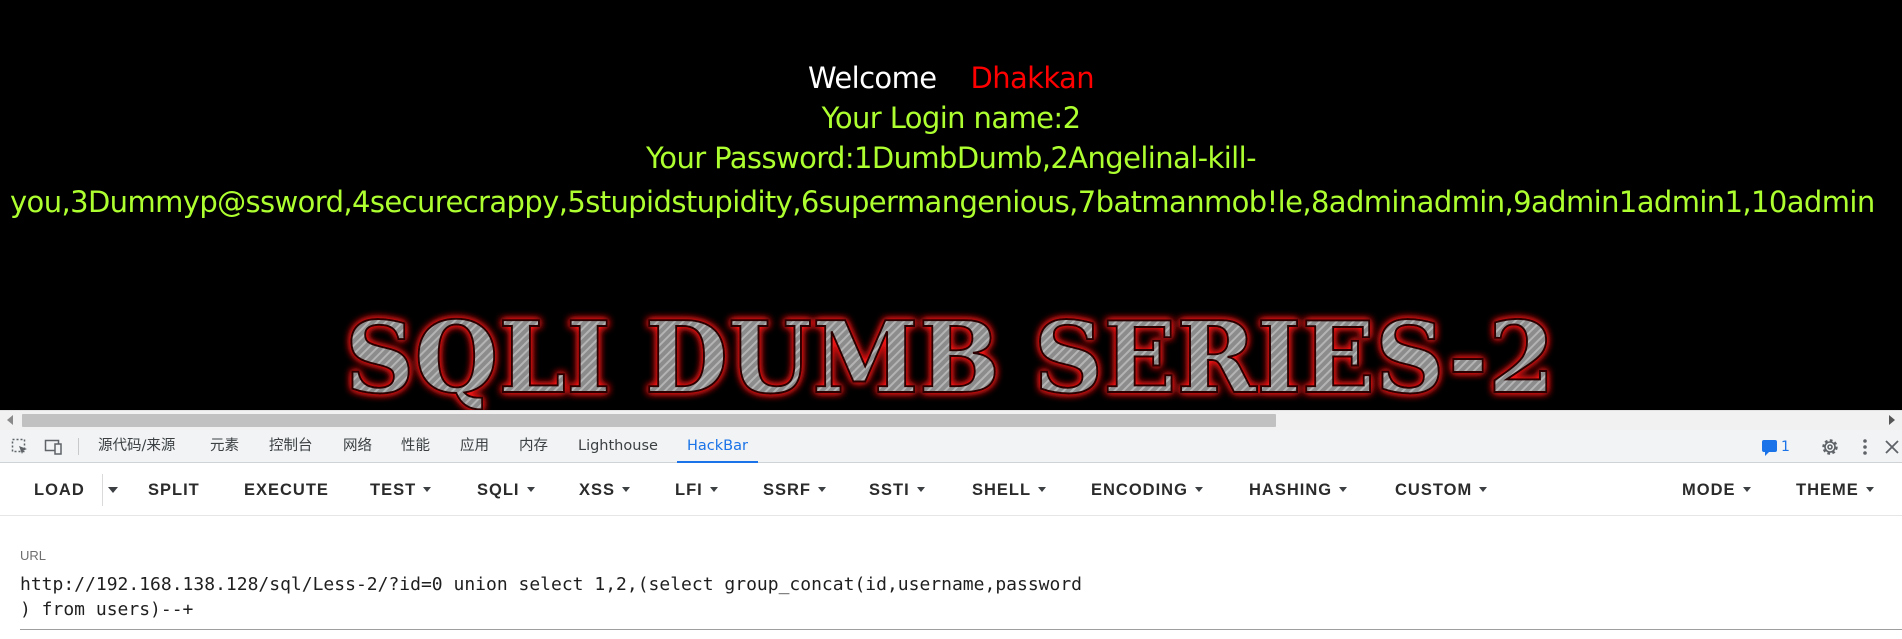  I want to click on execute-button: EXECUTE, so click(286, 490).